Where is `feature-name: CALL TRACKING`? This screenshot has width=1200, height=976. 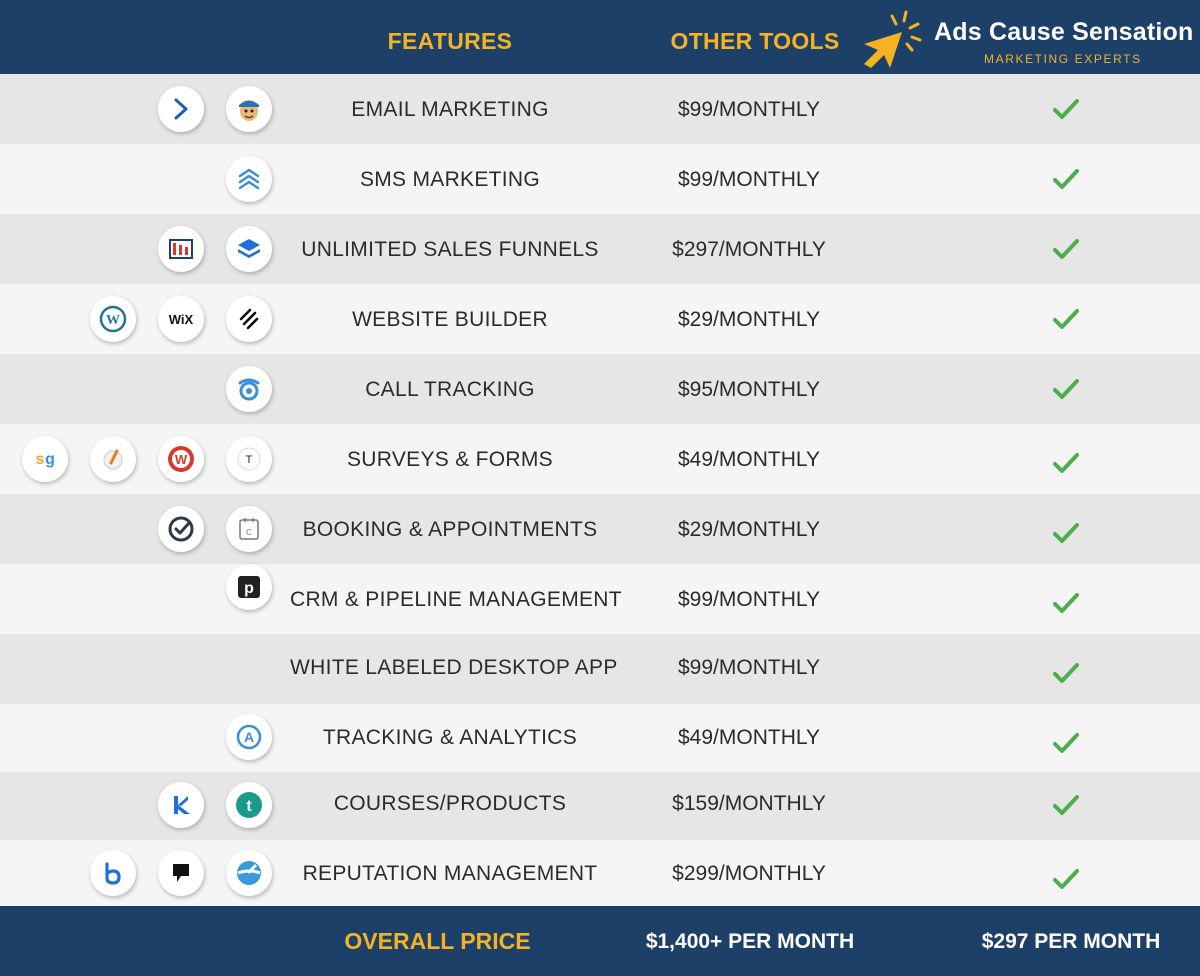
feature-name: CALL TRACKING is located at coordinates (450, 389).